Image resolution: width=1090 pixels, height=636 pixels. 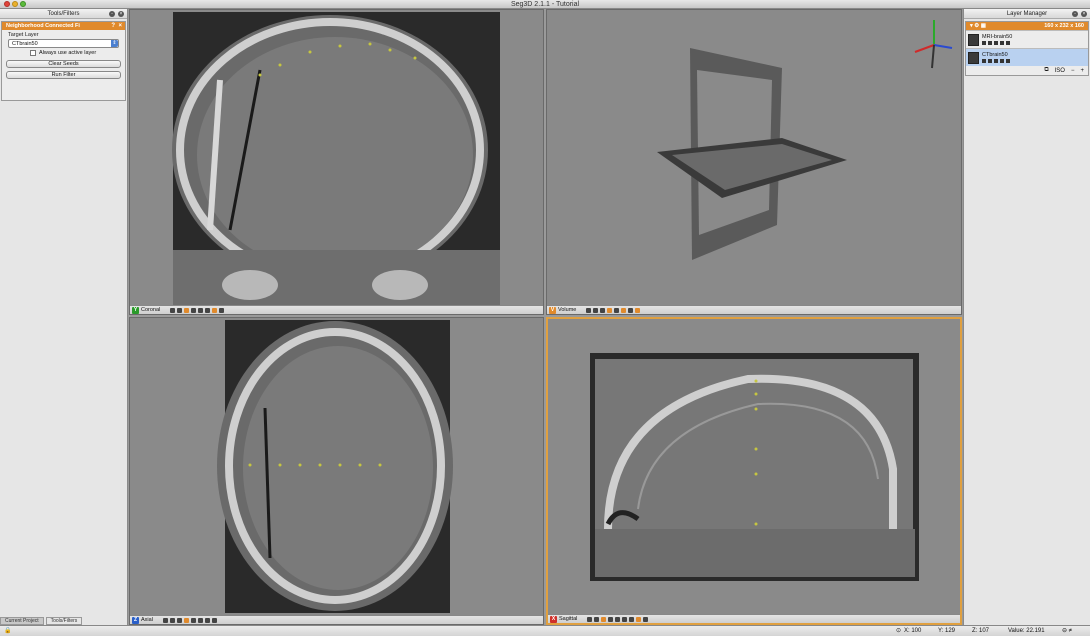 What do you see at coordinates (1067, 631) in the screenshot?
I see `status-options-icon: ⊖ ≠` at bounding box center [1067, 631].